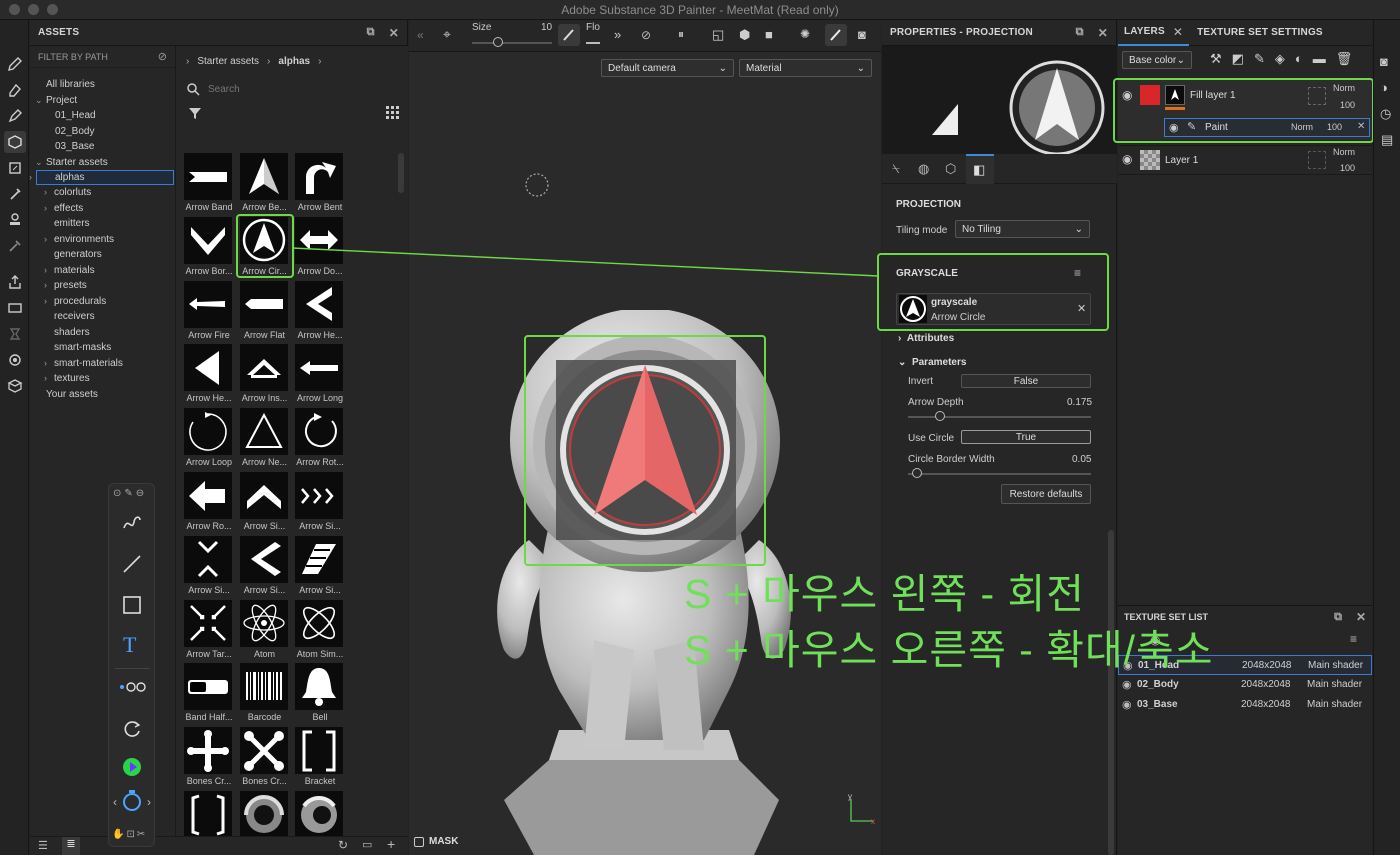 Image resolution: width=1400 pixels, height=855 pixels. Describe the element at coordinates (1216, 59) in the screenshot. I see `add-effect-icon: ⚒` at that location.